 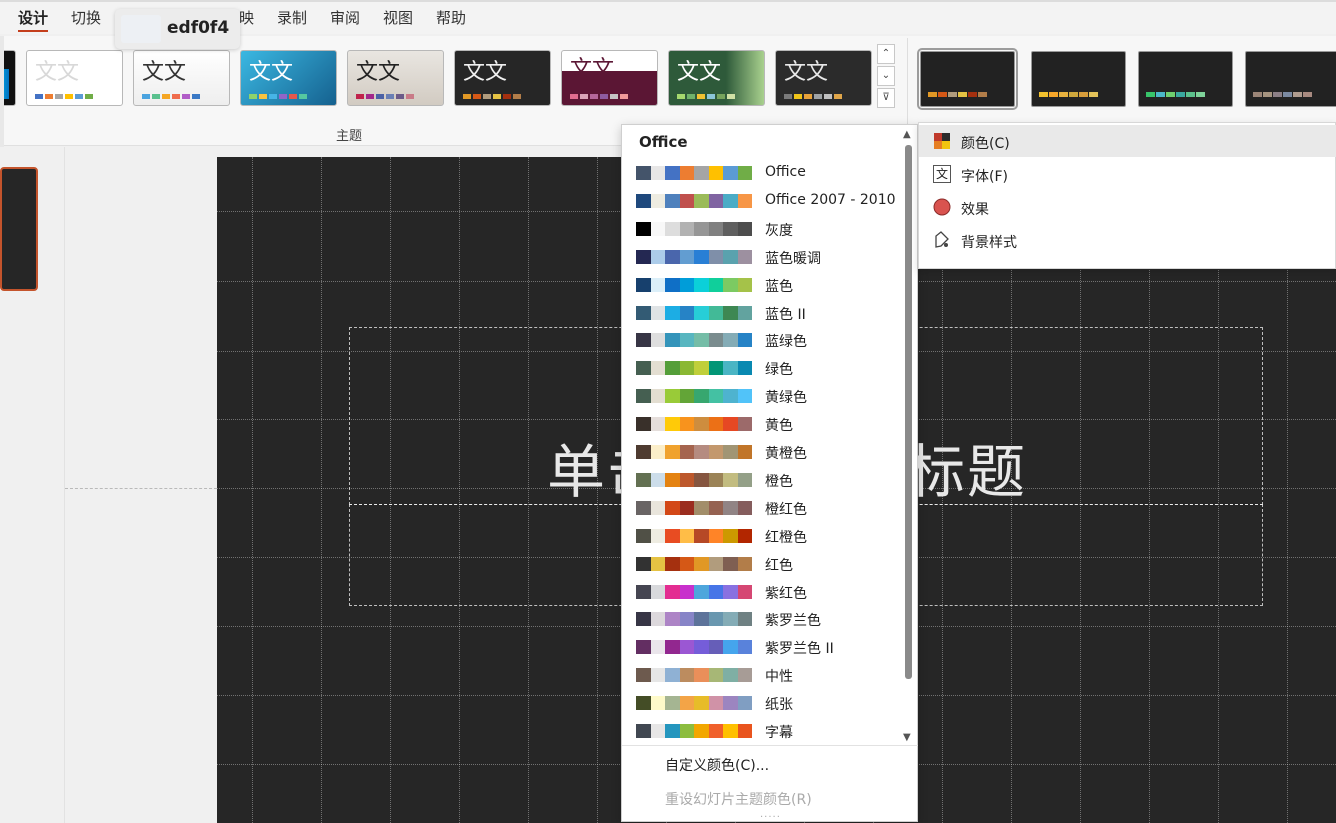 What do you see at coordinates (1127, 240) in the screenshot?
I see `menu-item-background-styles: 背景样式` at bounding box center [1127, 240].